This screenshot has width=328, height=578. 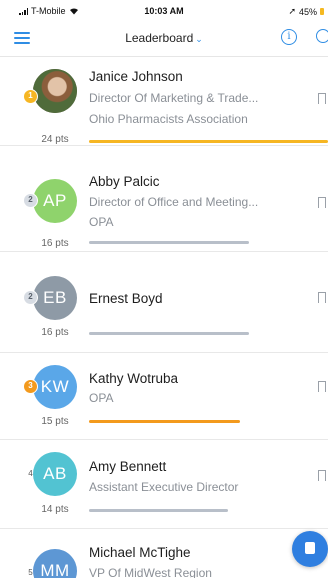 I want to click on avatar: AB, so click(x=55, y=474).